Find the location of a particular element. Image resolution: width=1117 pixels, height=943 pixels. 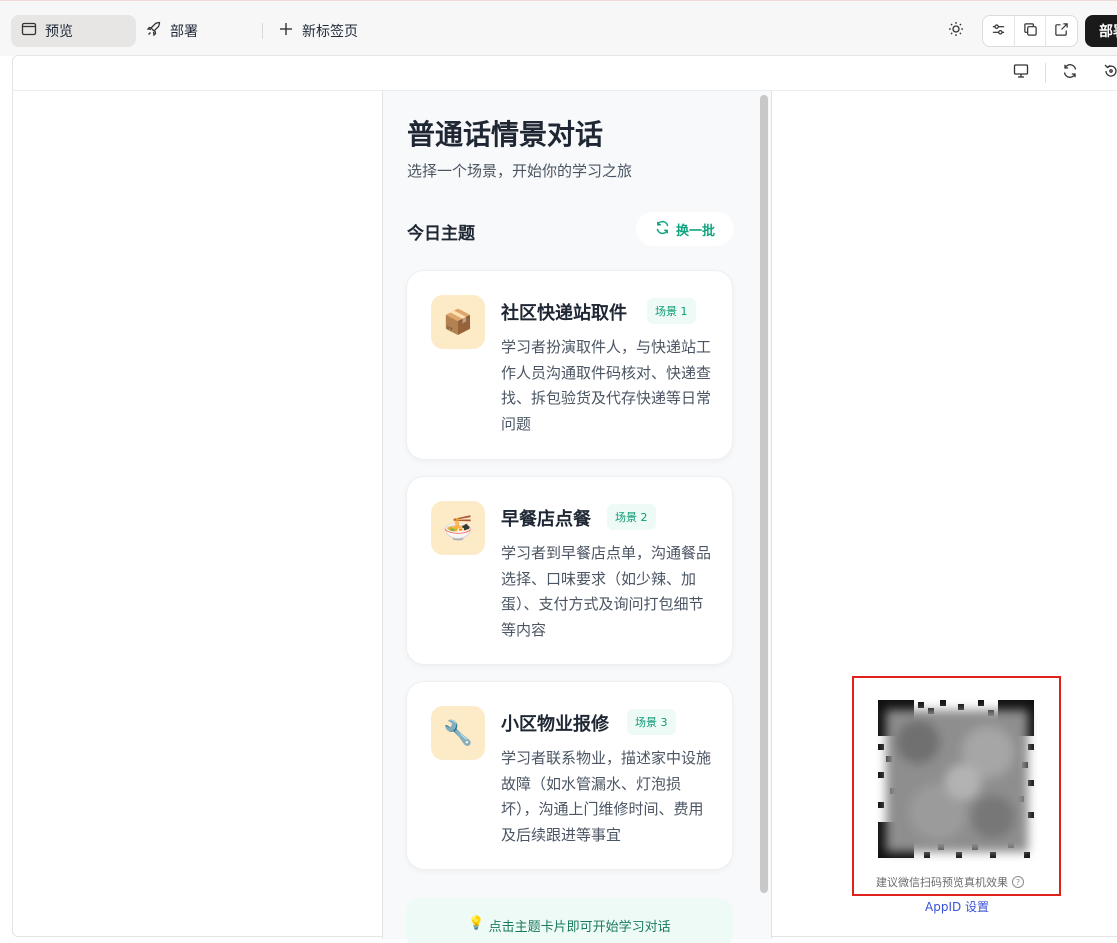

tab-deploy: 部署 is located at coordinates (172, 31).